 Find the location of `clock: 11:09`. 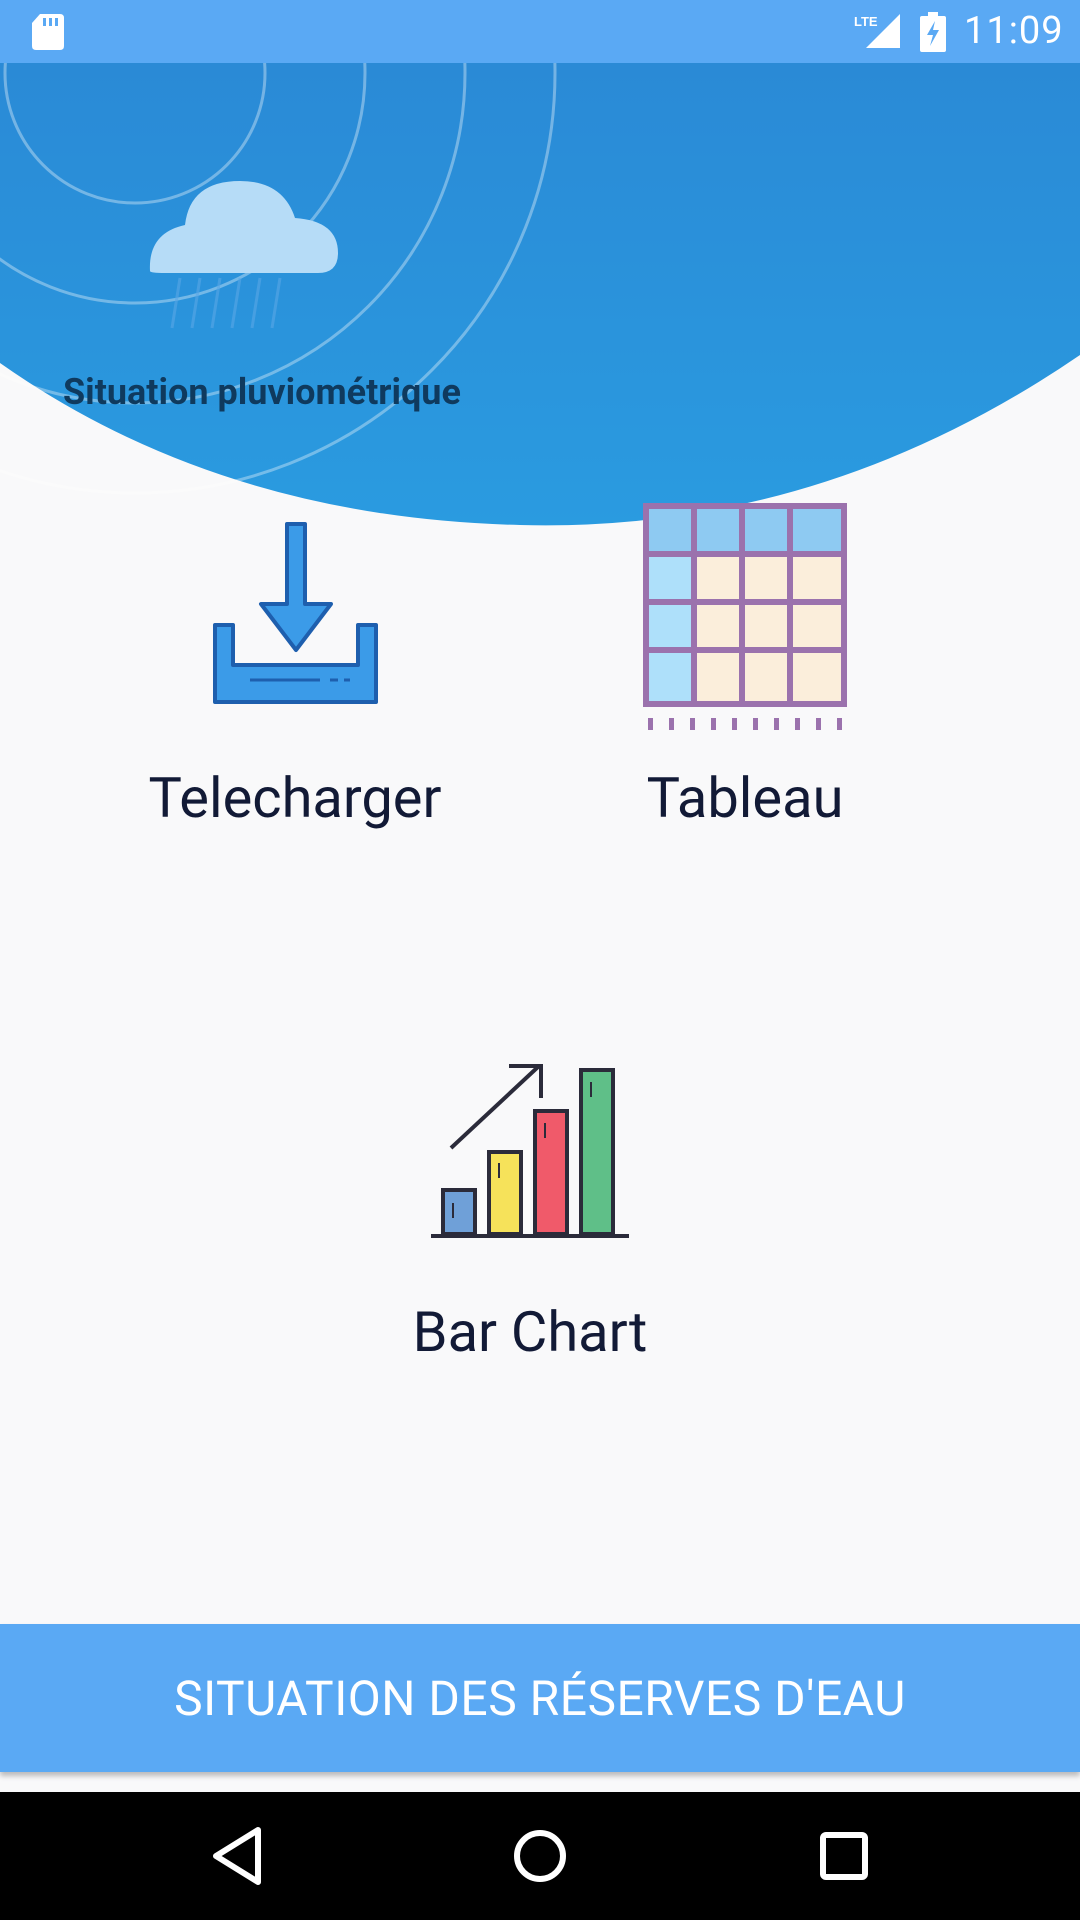

clock: 11:09 is located at coordinates (1014, 31).